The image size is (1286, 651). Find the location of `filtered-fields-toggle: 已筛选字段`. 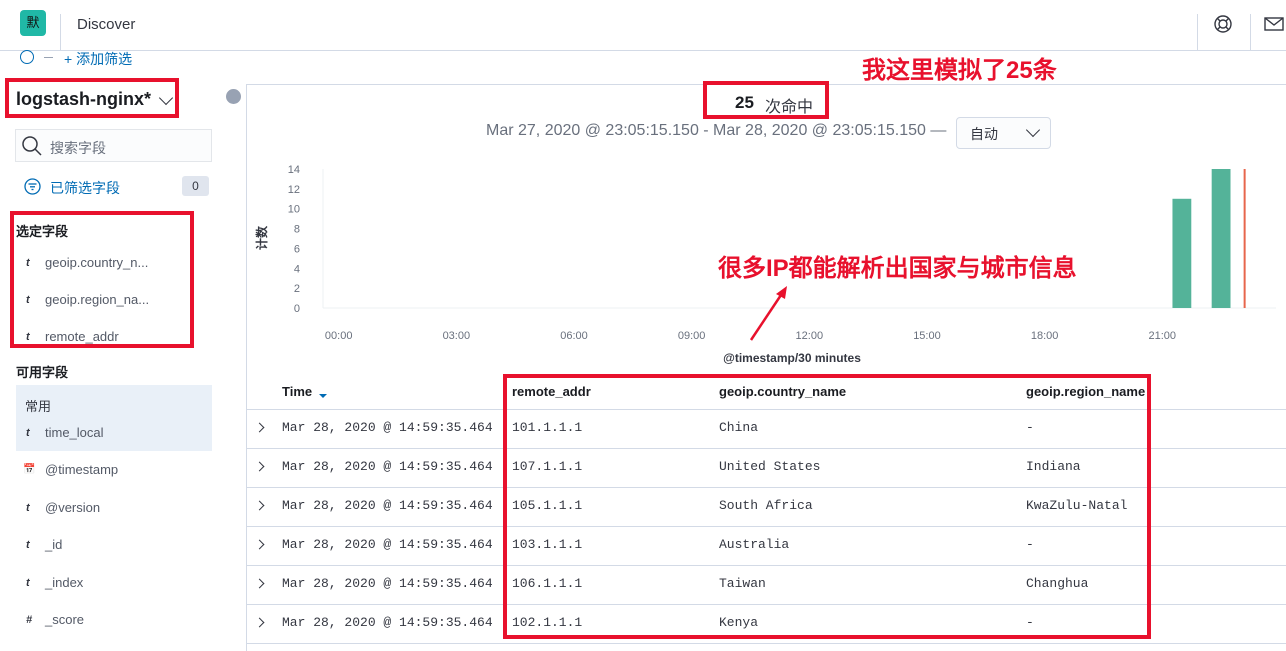

filtered-fields-toggle: 已筛选字段 is located at coordinates (85, 188).